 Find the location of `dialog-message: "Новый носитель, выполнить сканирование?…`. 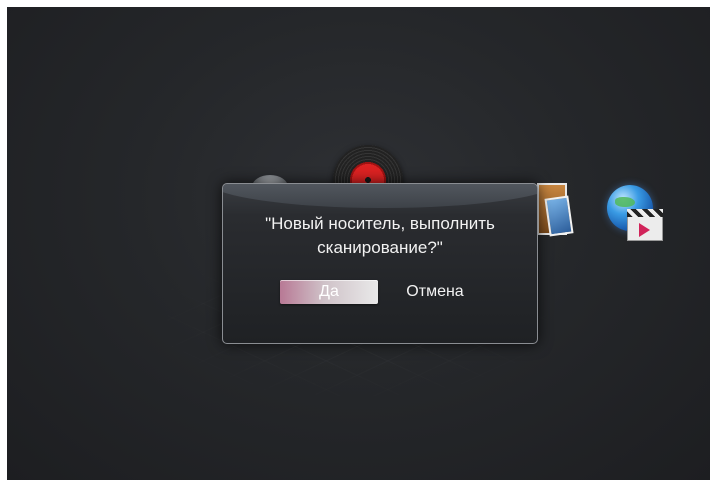

dialog-message: "Новый носитель, выполнить сканирование?… is located at coordinates (380, 236).